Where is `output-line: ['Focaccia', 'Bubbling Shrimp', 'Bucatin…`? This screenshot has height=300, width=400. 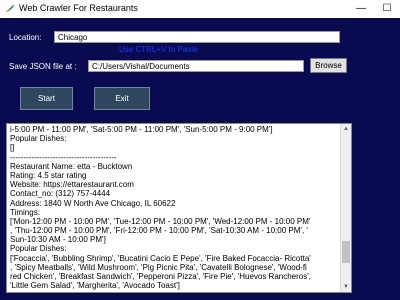
output-line: ['Focaccia', 'Bubbling Shrimp', 'Bucatin… is located at coordinates (160, 258).